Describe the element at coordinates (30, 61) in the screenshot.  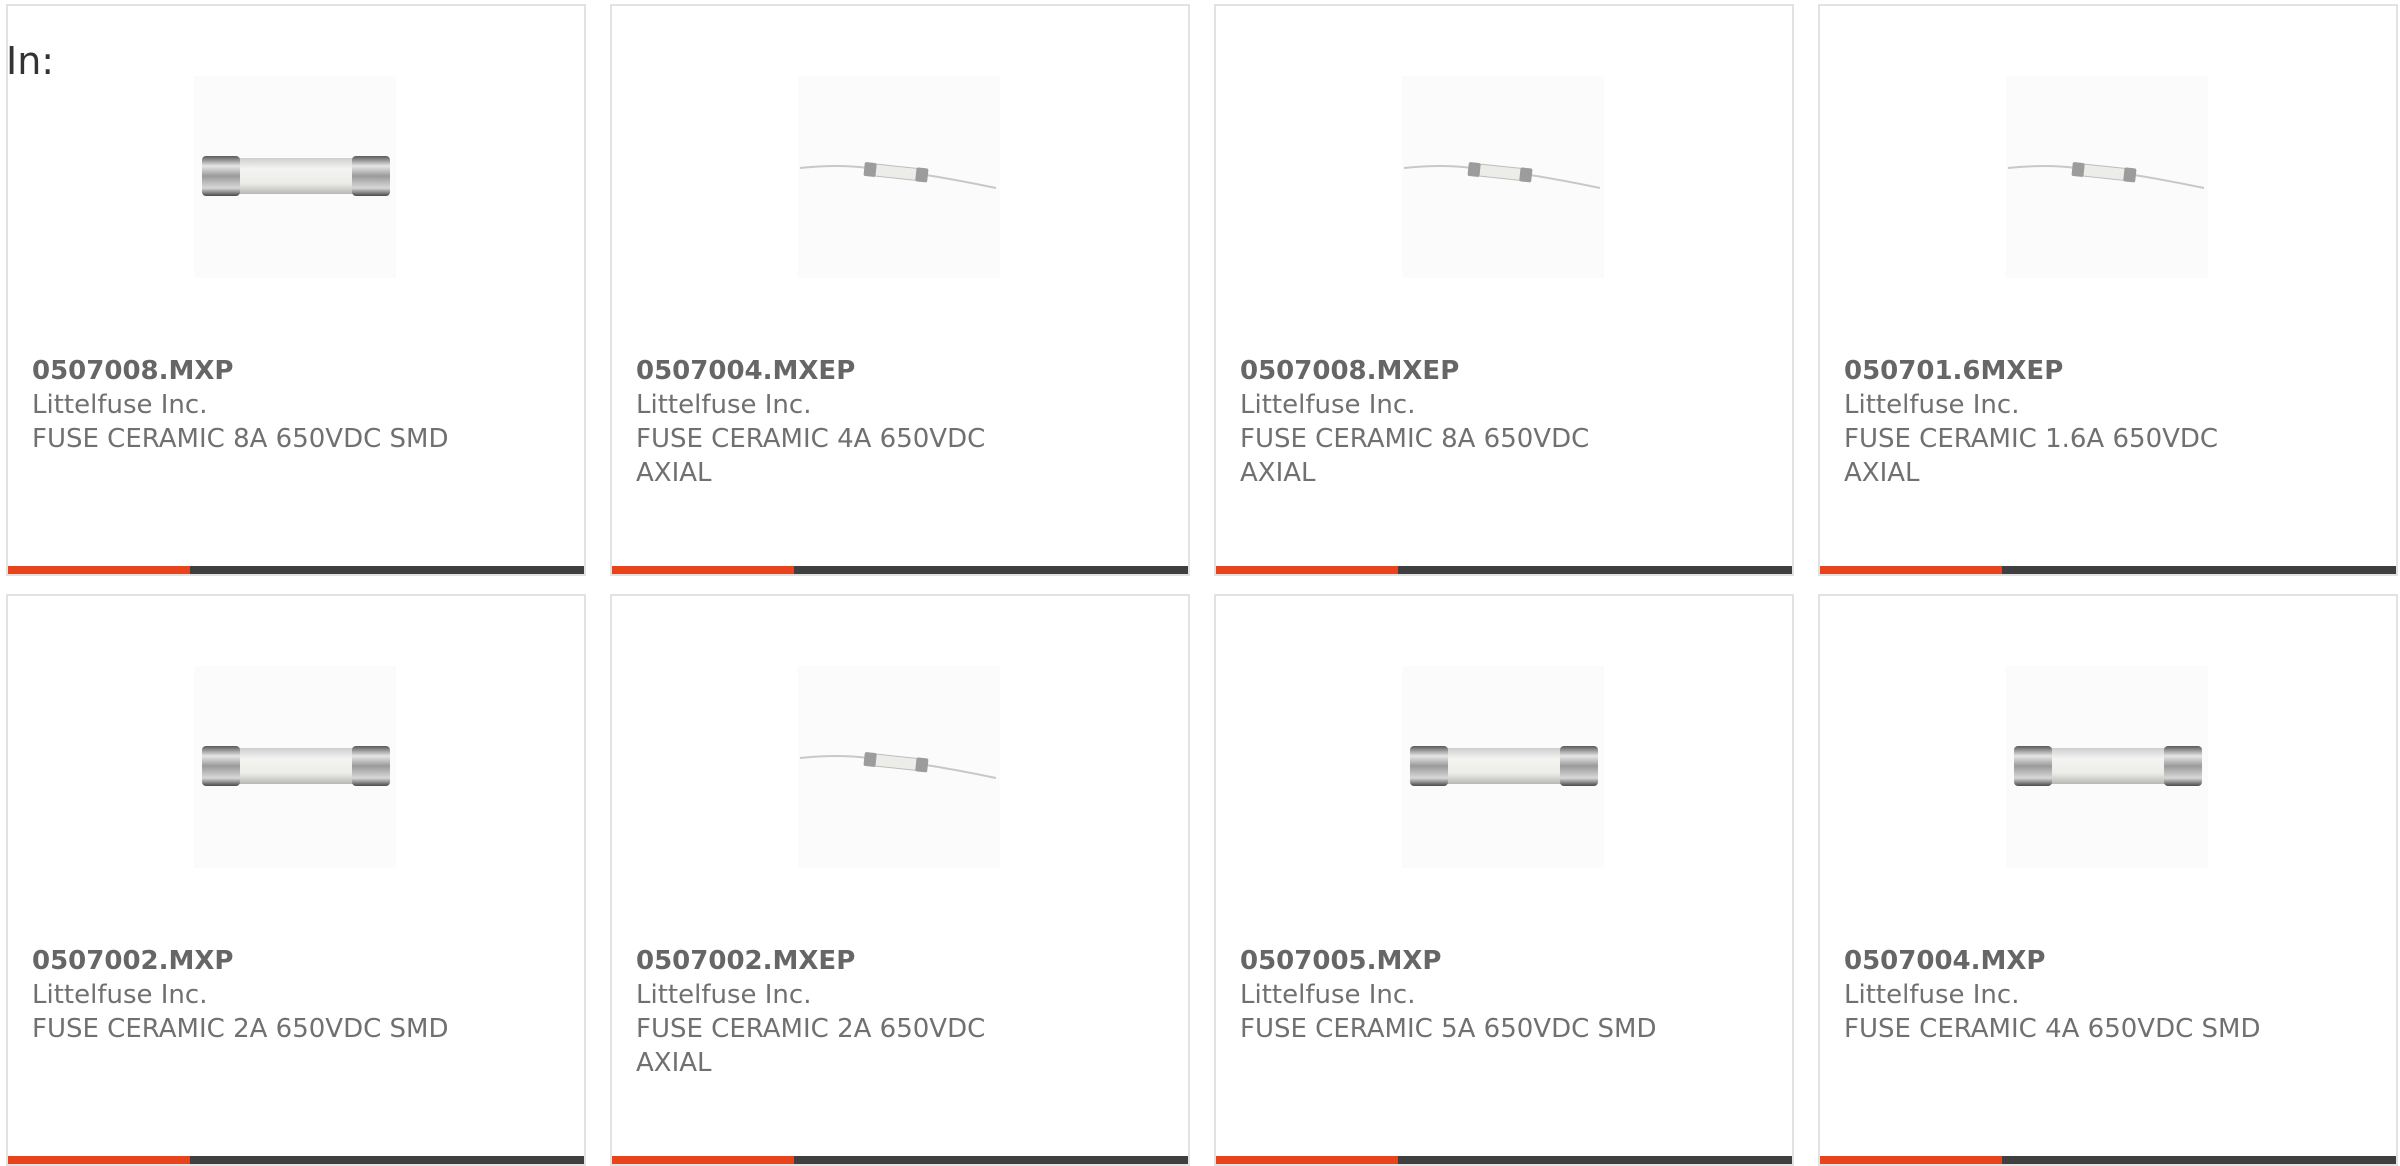
I see `in-label: In:` at that location.